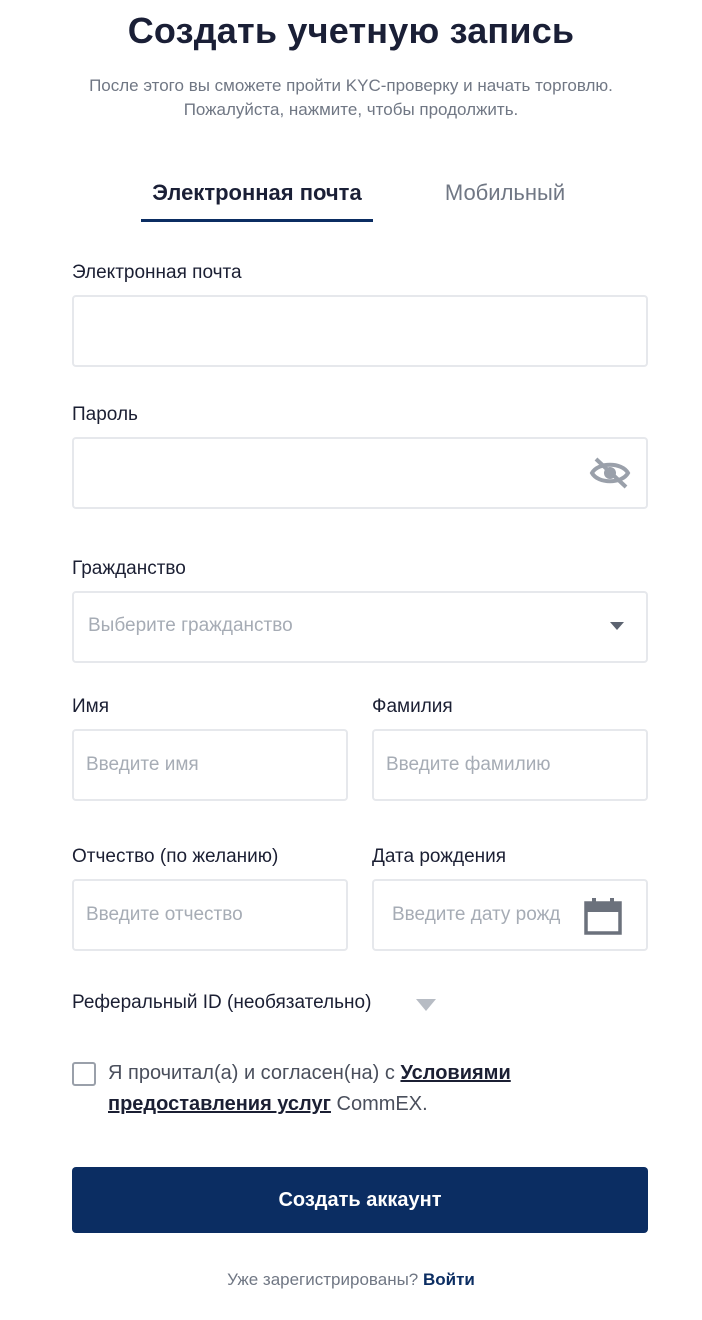 The width and height of the screenshot is (702, 1320). I want to click on create-account-button: Создать аккаунт, so click(360, 1200).